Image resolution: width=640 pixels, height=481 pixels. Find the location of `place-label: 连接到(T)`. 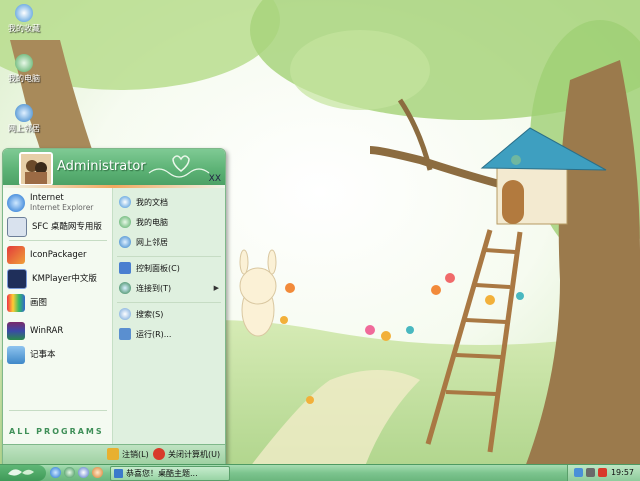

place-label: 连接到(T) is located at coordinates (154, 288).